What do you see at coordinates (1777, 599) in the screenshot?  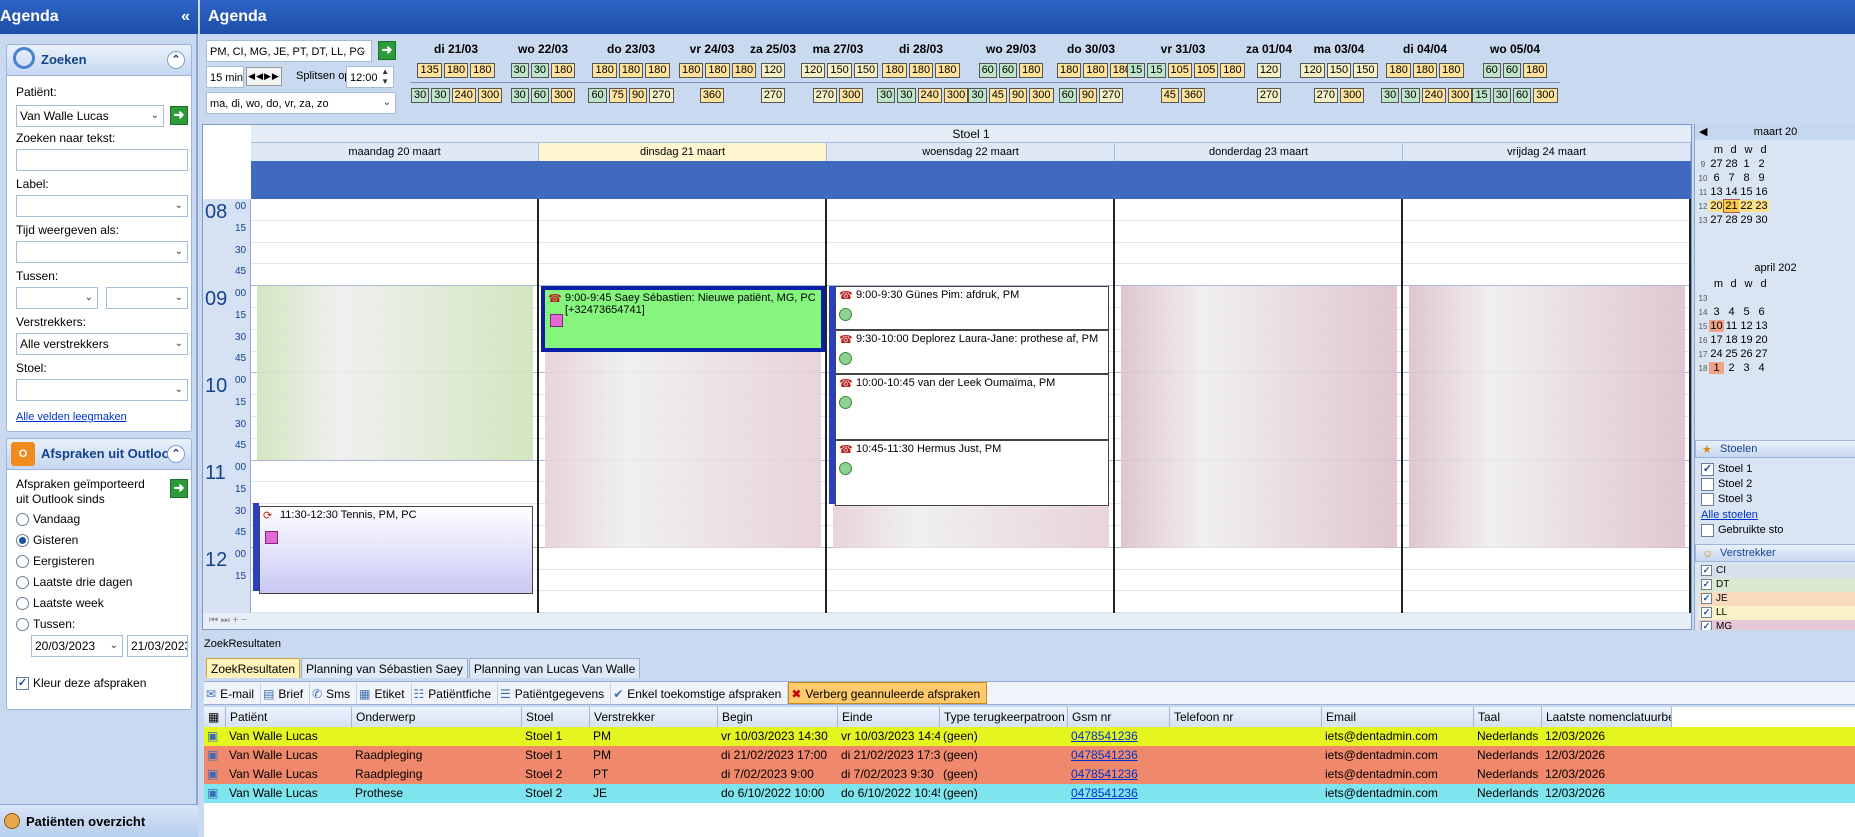 I see `provider-checkbox: ✓ JE` at bounding box center [1777, 599].